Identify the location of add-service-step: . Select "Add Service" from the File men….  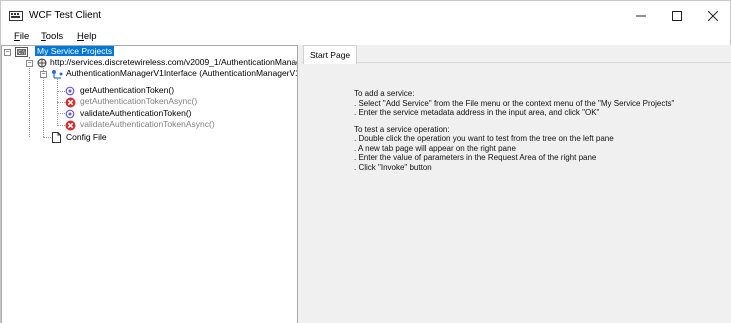
(514, 103).